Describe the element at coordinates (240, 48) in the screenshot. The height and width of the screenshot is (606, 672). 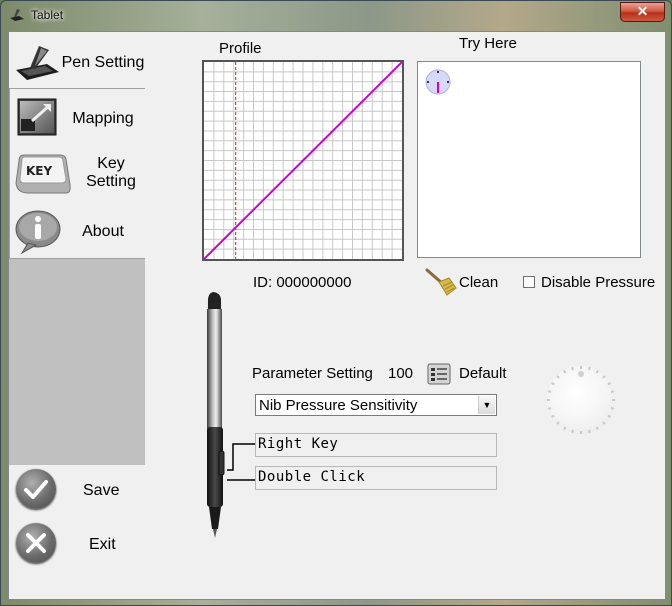
I see `profile-heading: Profile` at that location.